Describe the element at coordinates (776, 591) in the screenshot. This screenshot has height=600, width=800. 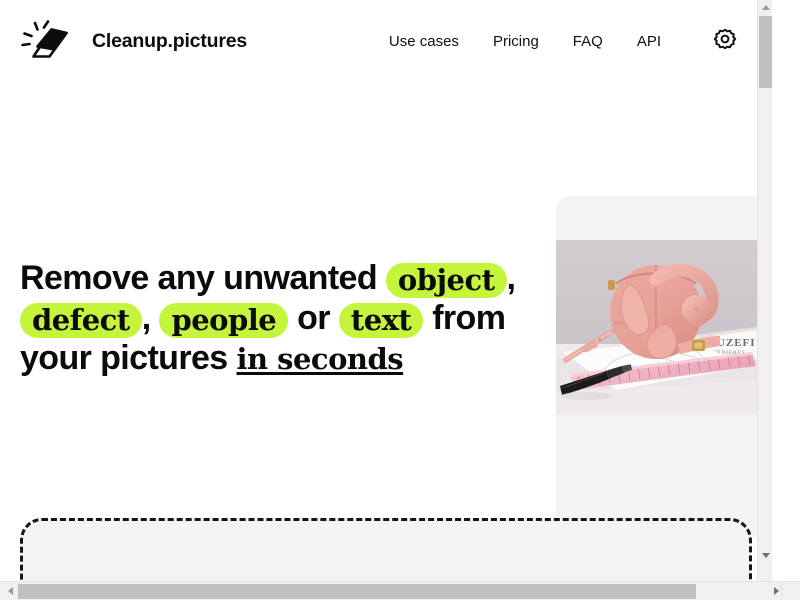
I see `triangle-right-icon` at that location.